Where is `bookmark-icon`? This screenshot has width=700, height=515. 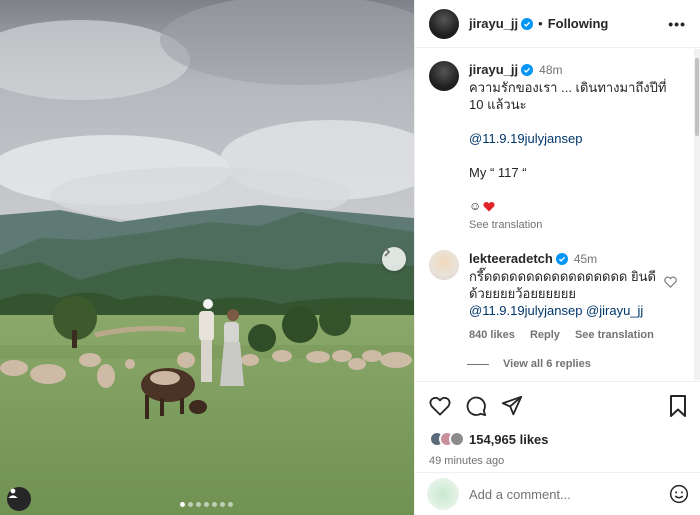
bookmark-icon is located at coordinates (678, 406).